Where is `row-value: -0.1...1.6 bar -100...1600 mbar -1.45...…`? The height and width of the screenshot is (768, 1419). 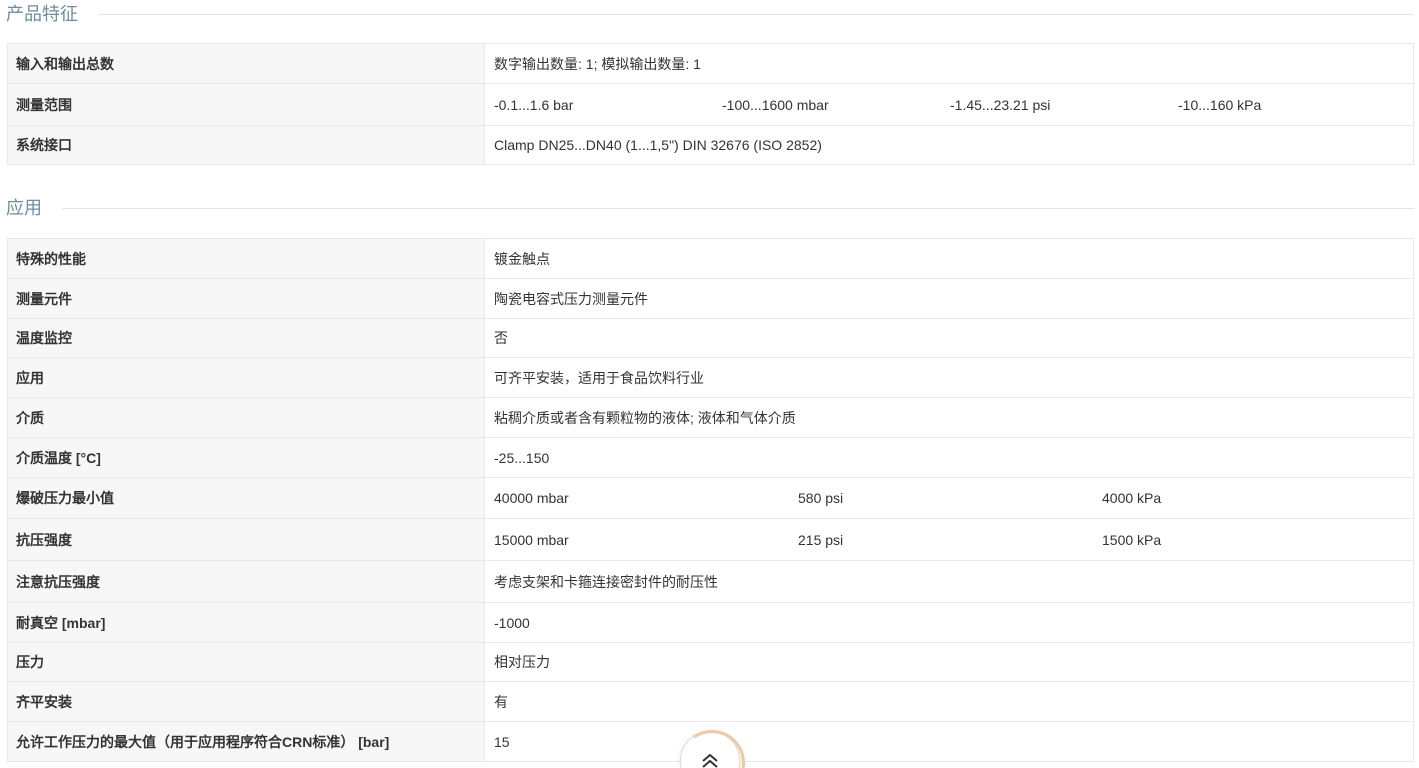
row-value: -0.1...1.6 bar -100...1600 mbar -1.45...… is located at coordinates (949, 104).